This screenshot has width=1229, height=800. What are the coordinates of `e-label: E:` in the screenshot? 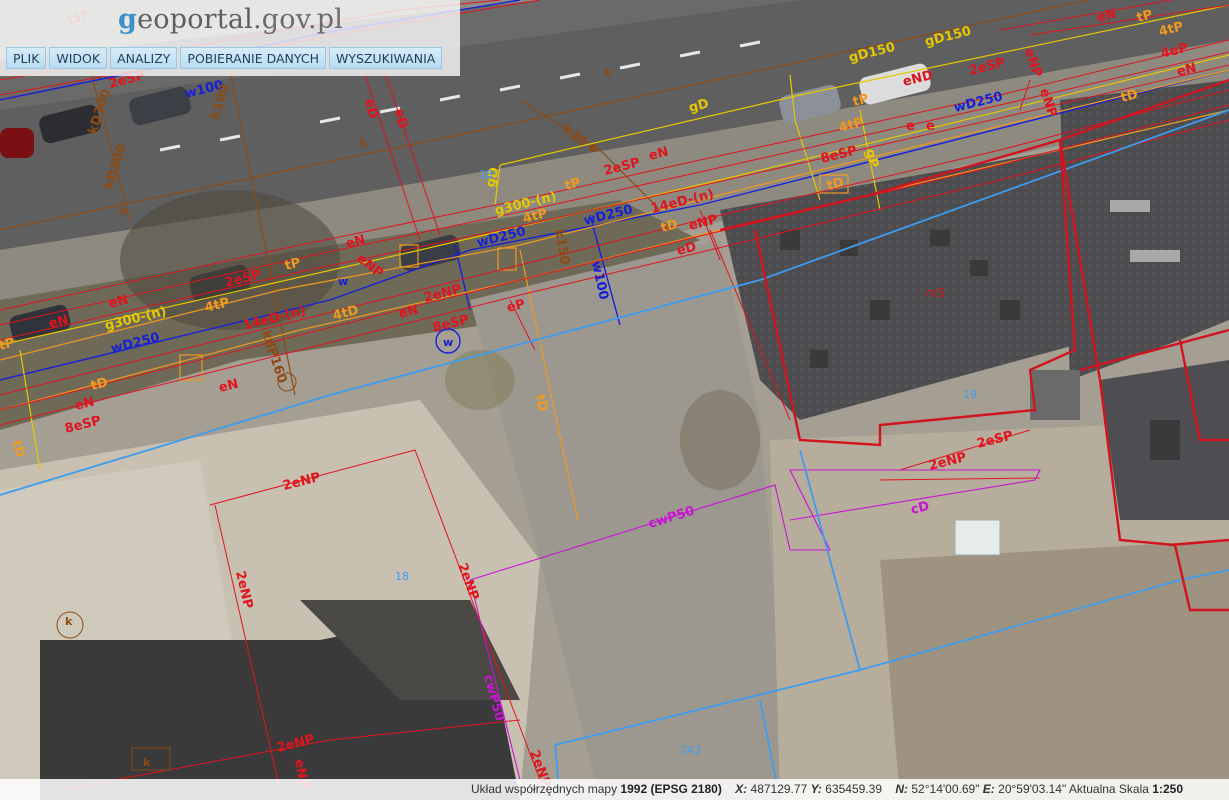 It's located at (988, 789).